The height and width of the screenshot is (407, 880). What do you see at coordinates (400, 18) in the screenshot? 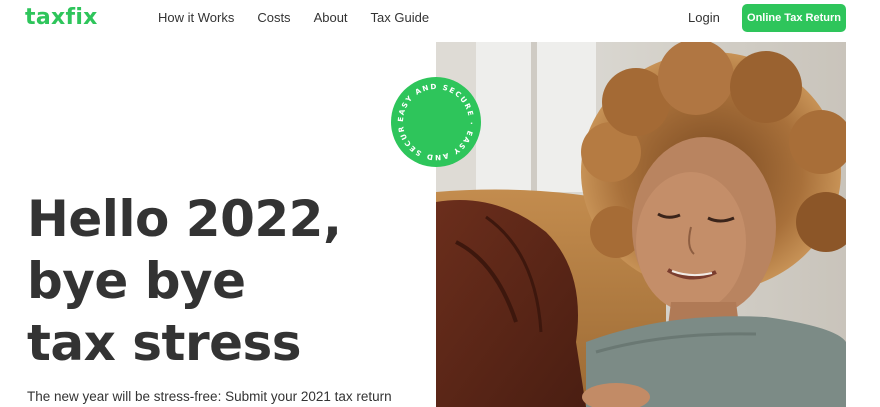
I see `nav-tax-guide: Tax Guide` at bounding box center [400, 18].